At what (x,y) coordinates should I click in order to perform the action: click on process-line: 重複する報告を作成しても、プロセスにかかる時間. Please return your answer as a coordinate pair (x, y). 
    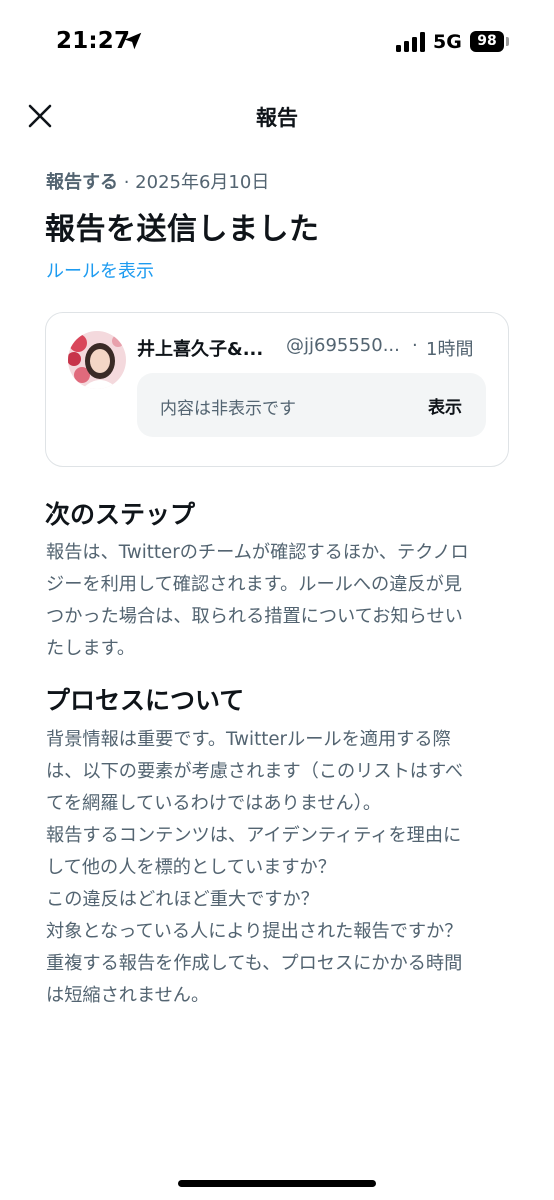
    Looking at the image, I should click on (254, 963).